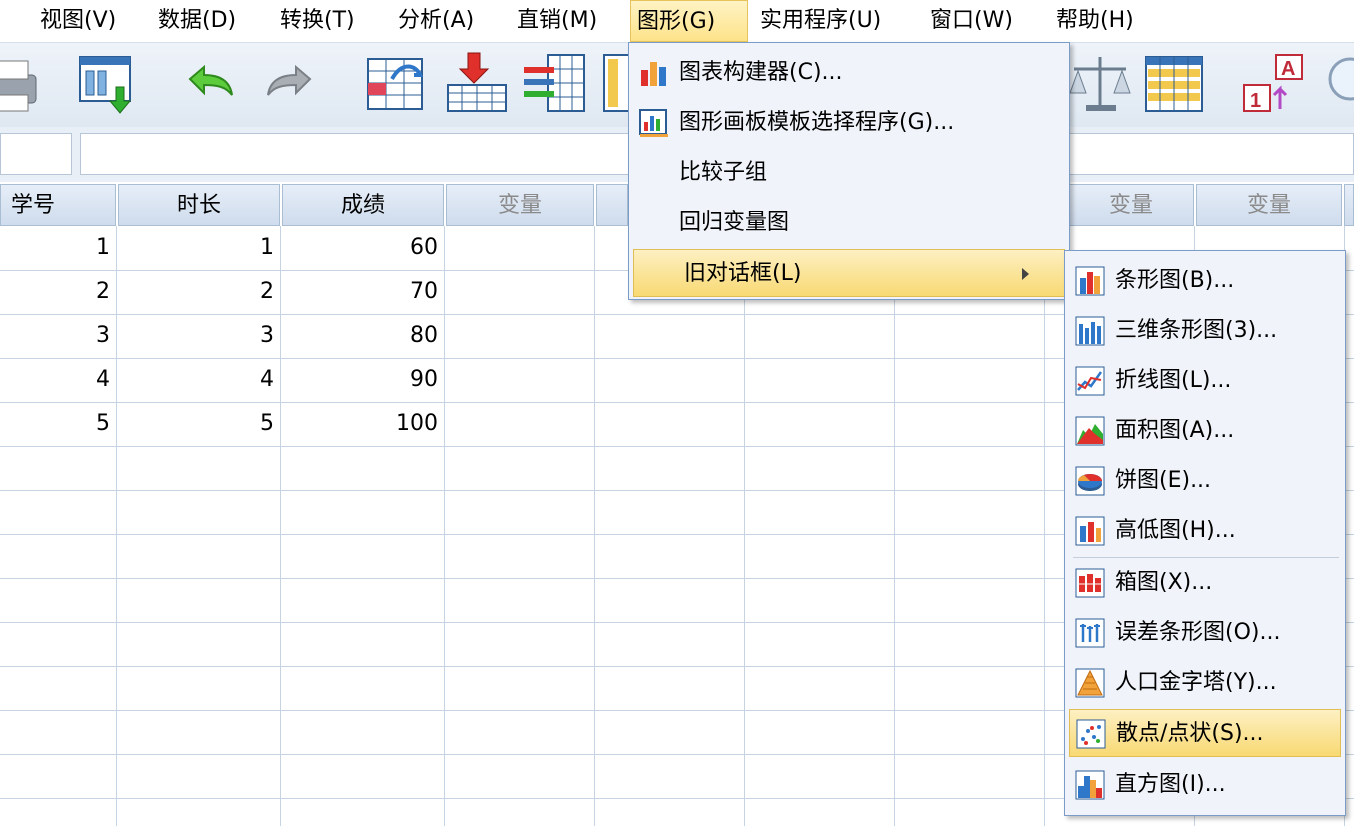 Image resolution: width=1354 pixels, height=826 pixels. Describe the element at coordinates (1103, 84) in the screenshot. I see `weight-cases-icon` at that location.